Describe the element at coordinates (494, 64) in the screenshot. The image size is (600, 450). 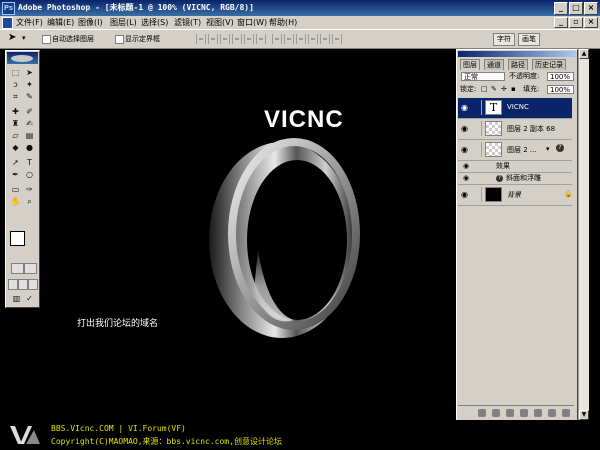
I see `tab-channels: 通道` at that location.